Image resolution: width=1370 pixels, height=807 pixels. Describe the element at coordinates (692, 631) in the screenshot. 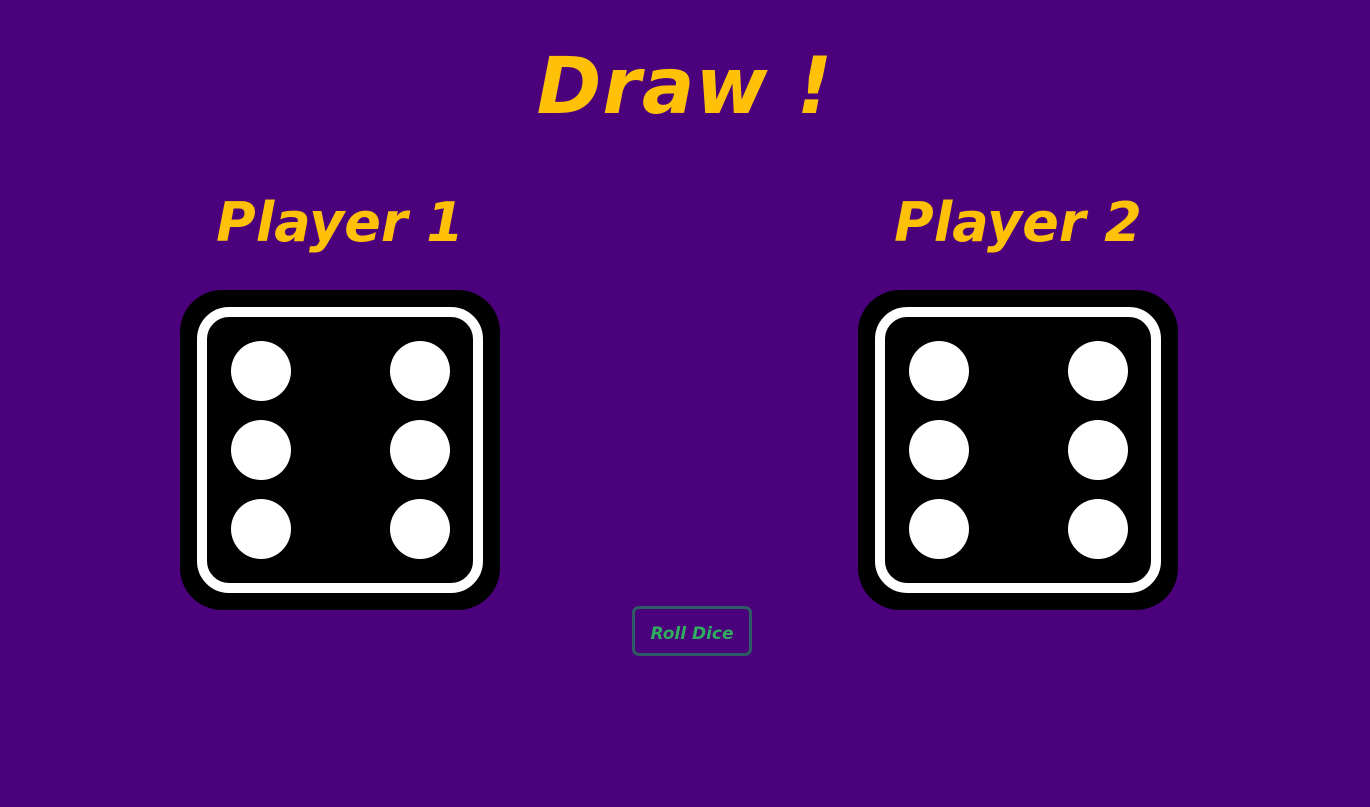

I see `roll-dice-button: Roll Dice` at that location.